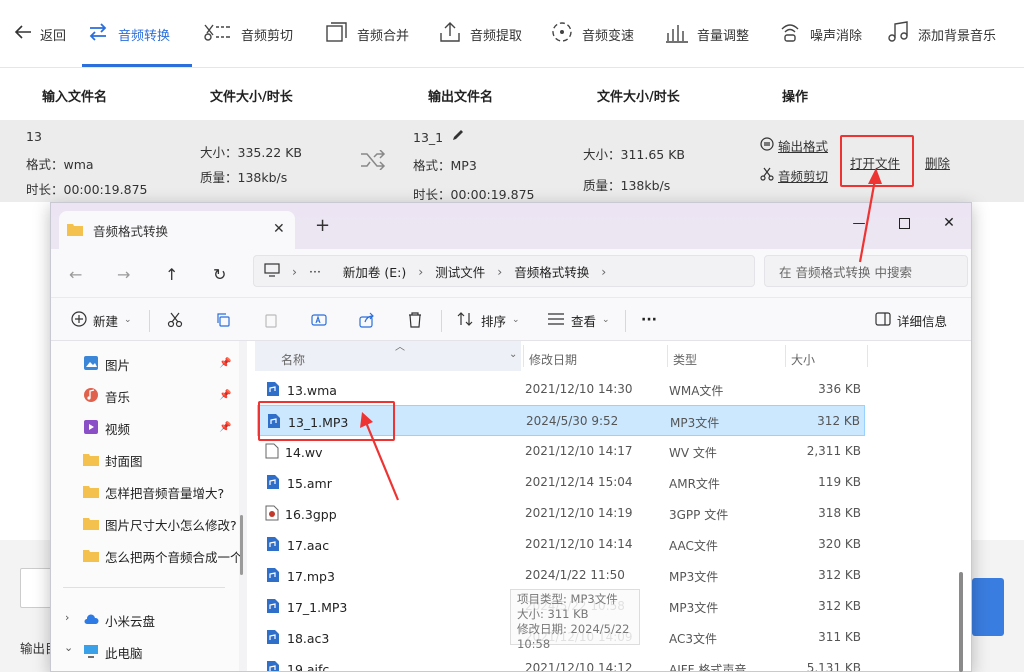  What do you see at coordinates (380, 456) in the screenshot?
I see `arrow-to-selected-file` at bounding box center [380, 456].